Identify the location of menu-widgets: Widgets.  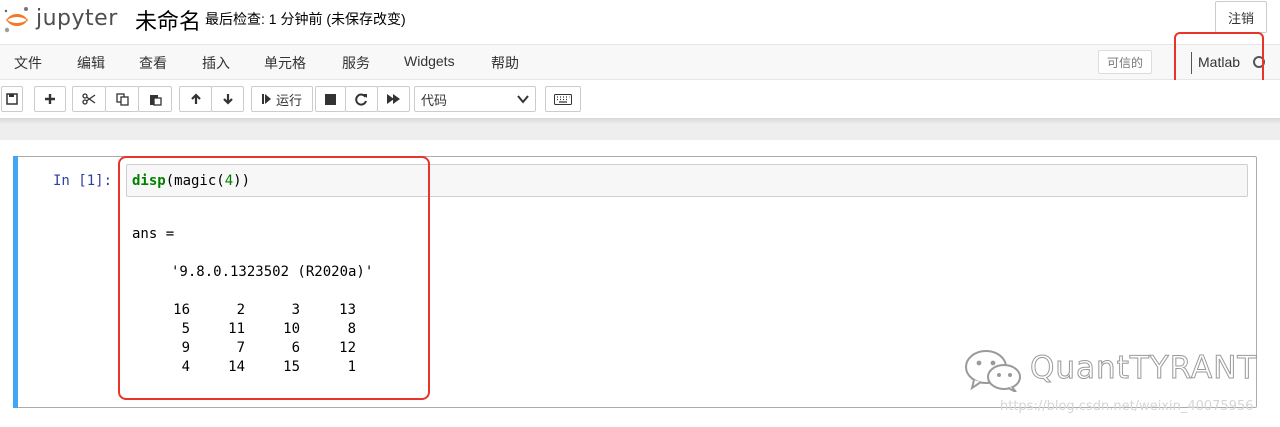
(429, 61).